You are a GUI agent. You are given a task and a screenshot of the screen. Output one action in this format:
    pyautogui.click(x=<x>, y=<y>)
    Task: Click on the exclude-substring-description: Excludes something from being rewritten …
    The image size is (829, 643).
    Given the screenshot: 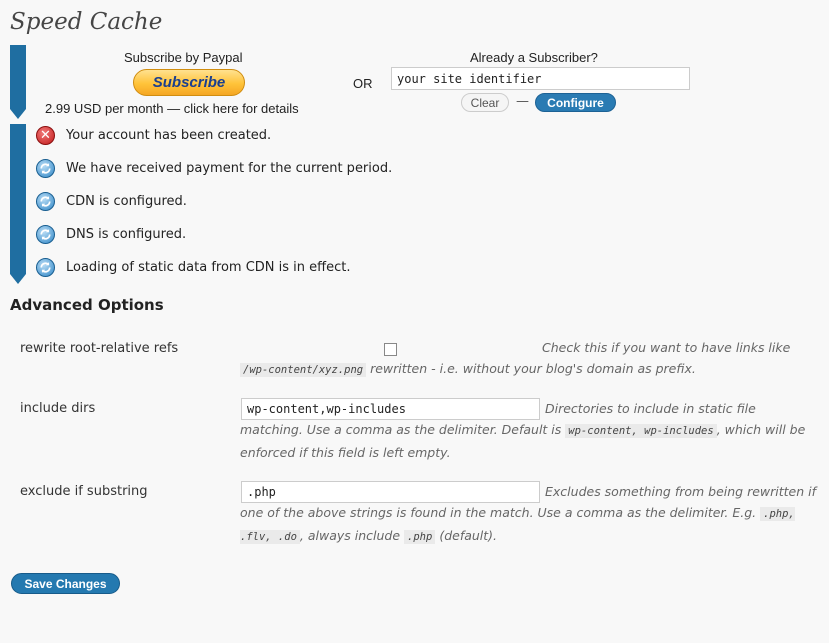 What is the action you would take?
    pyautogui.click(x=530, y=514)
    